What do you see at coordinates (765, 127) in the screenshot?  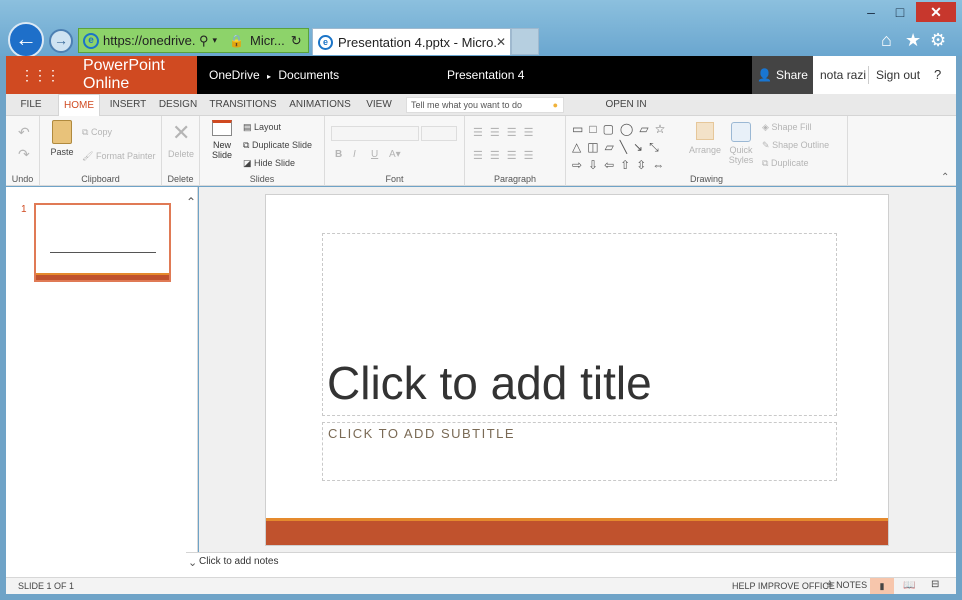 I see `paint-bucket-icon: ◈` at bounding box center [765, 127].